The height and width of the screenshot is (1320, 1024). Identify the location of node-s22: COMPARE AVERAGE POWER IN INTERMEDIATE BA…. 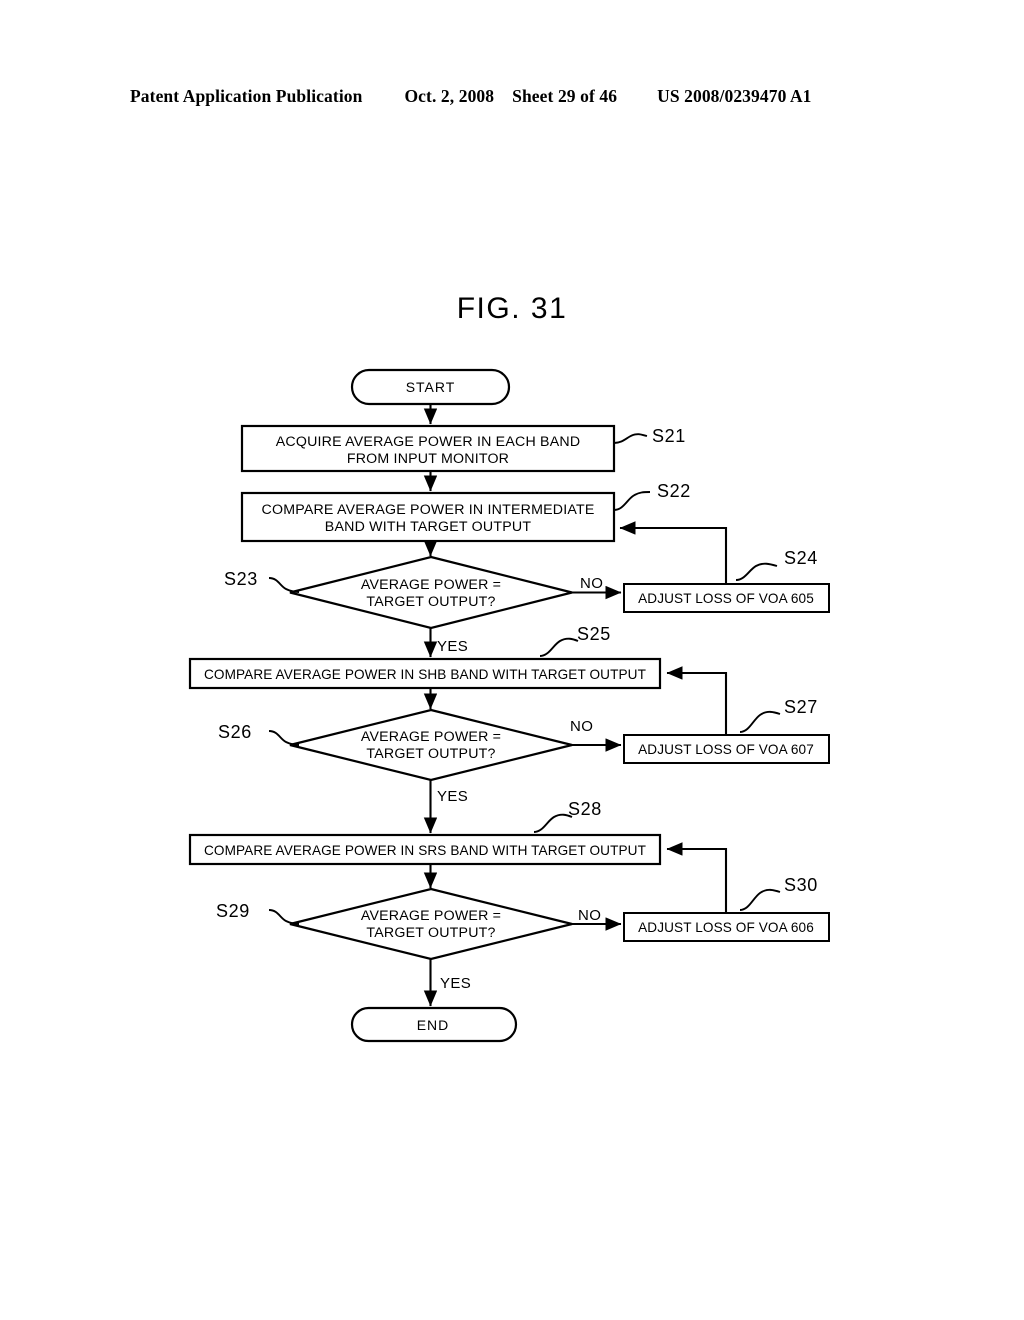
(428, 517).